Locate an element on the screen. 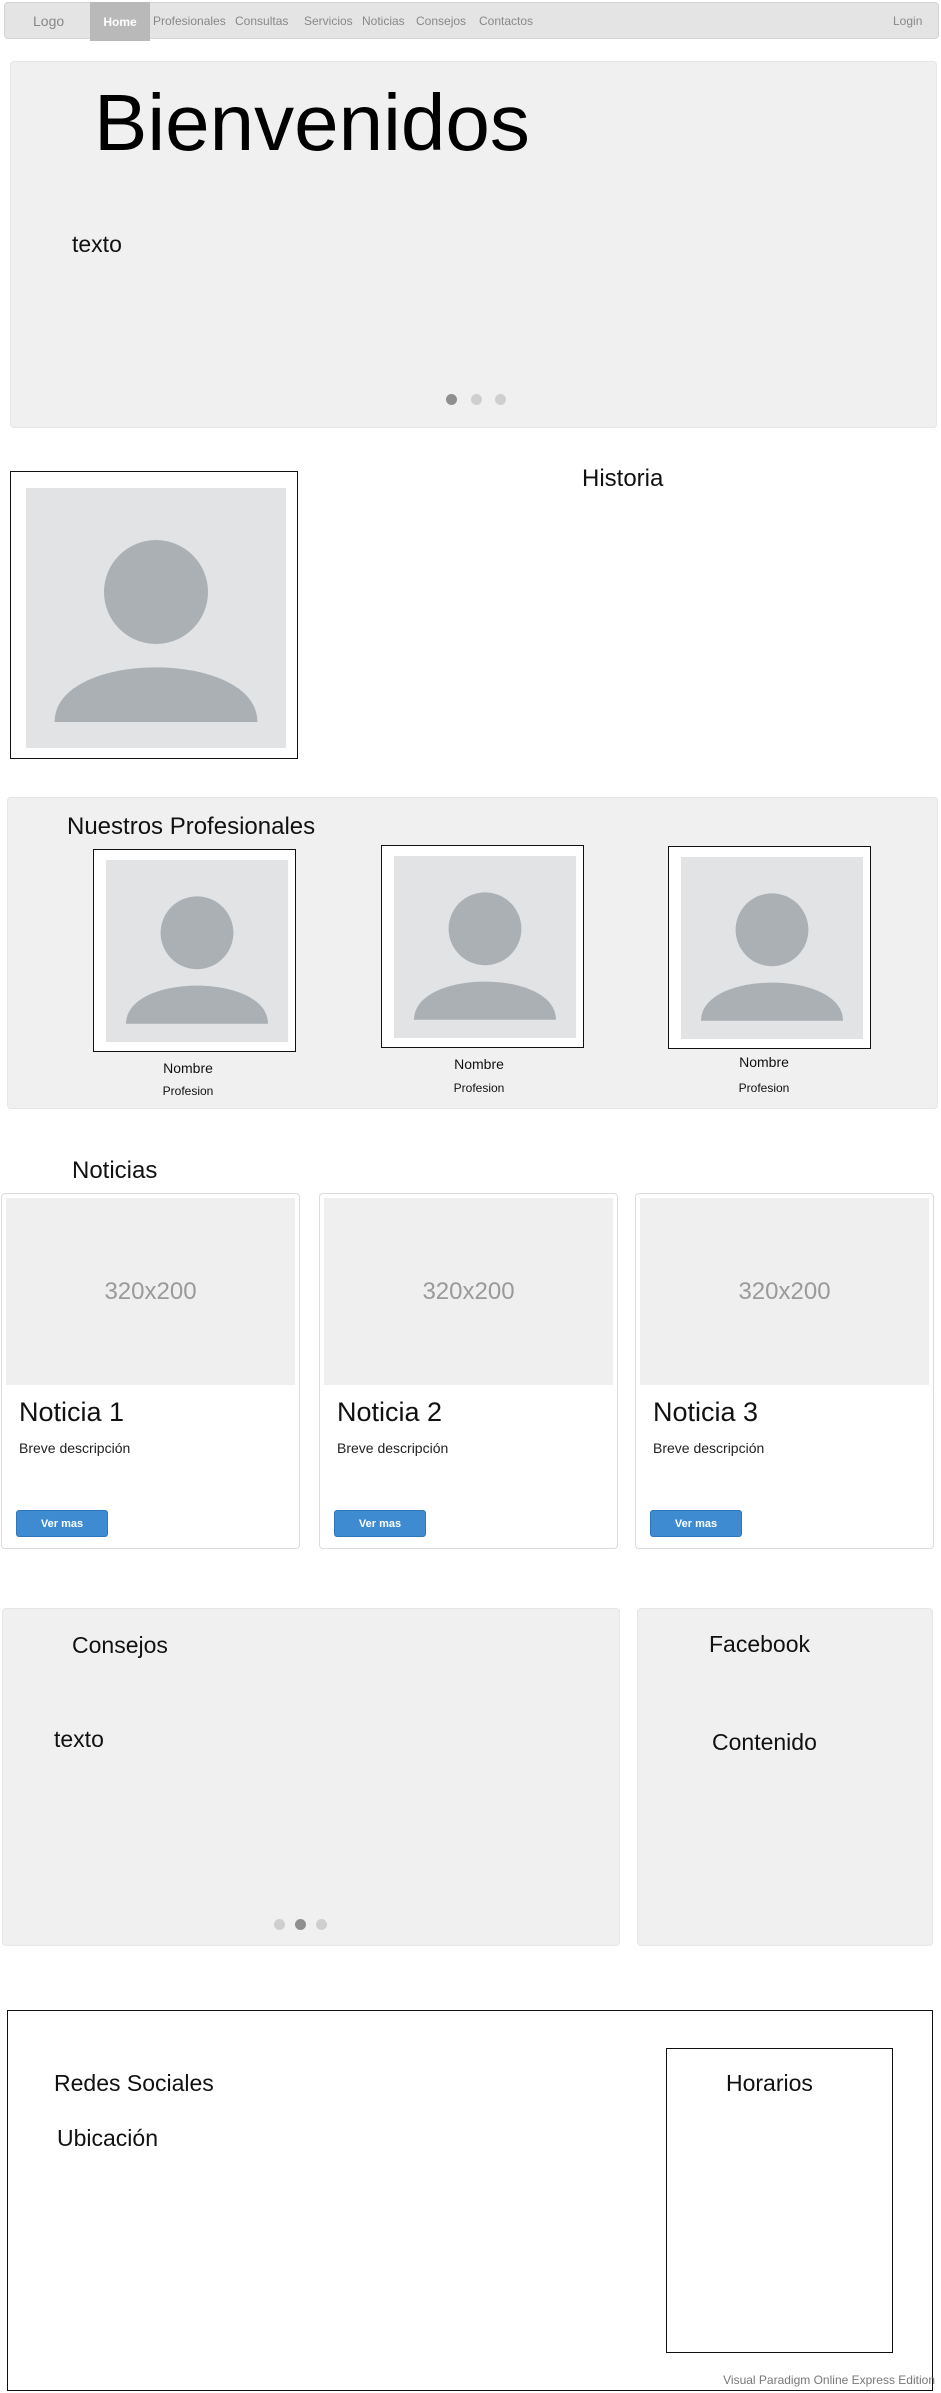  tips-text: texto is located at coordinates (79, 1739).